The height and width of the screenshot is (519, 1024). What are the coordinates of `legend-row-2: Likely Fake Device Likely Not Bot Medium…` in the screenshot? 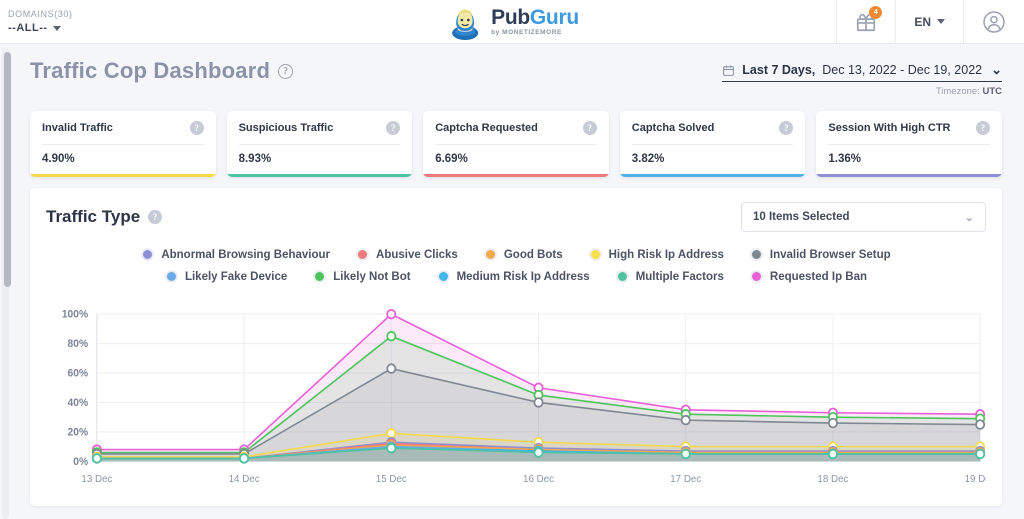 It's located at (516, 276).